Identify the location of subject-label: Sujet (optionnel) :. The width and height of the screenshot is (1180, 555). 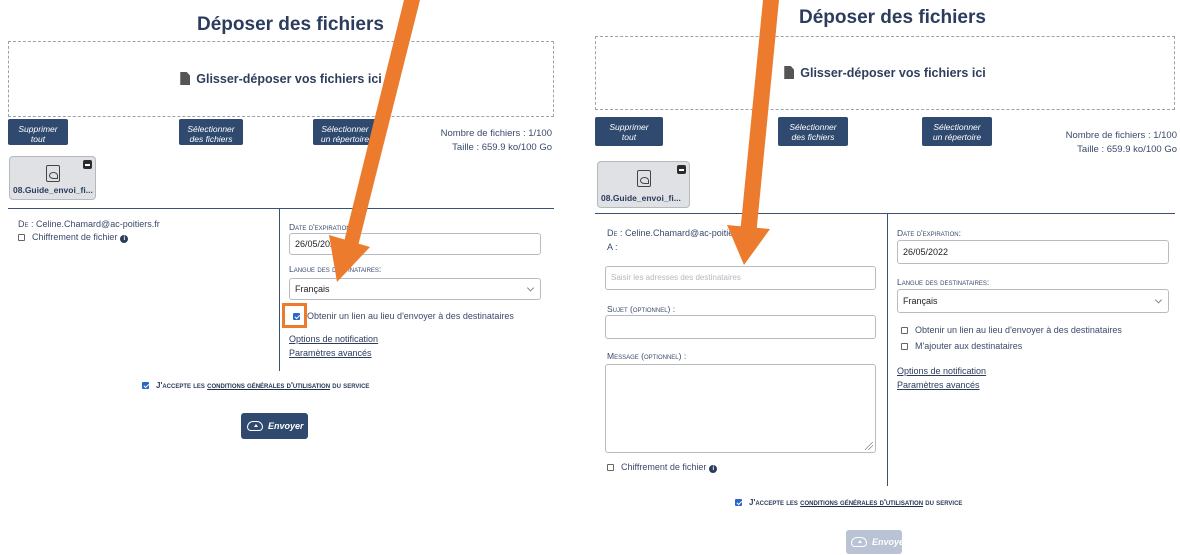
(641, 309).